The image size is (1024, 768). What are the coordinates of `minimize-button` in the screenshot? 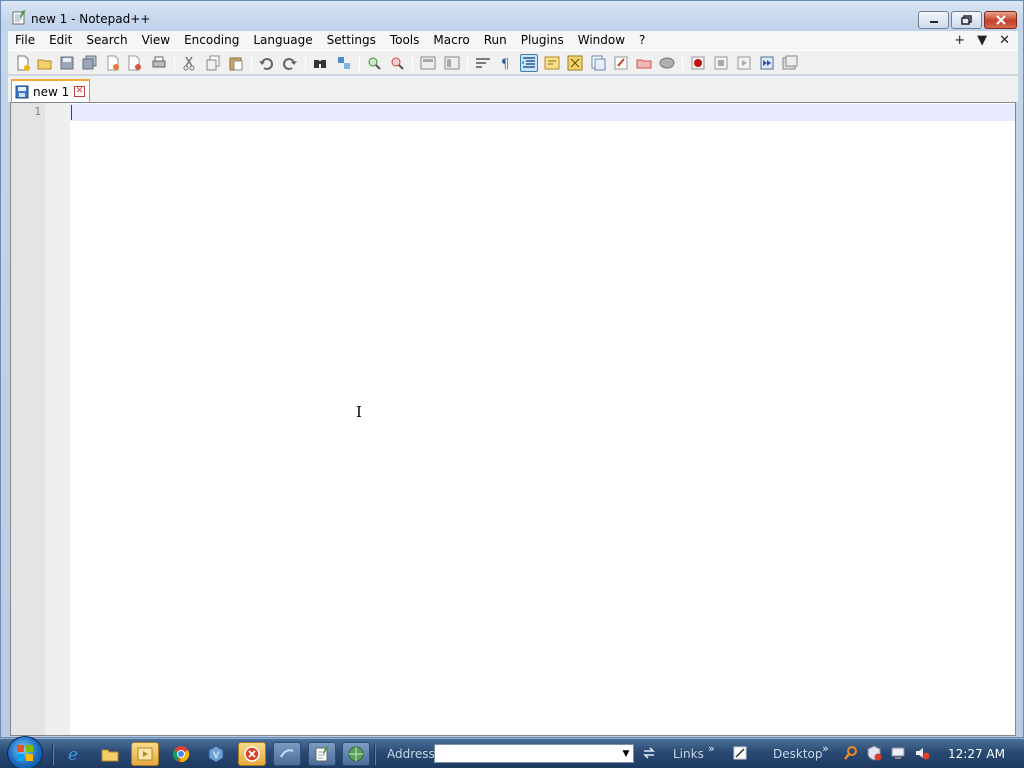 It's located at (933, 20).